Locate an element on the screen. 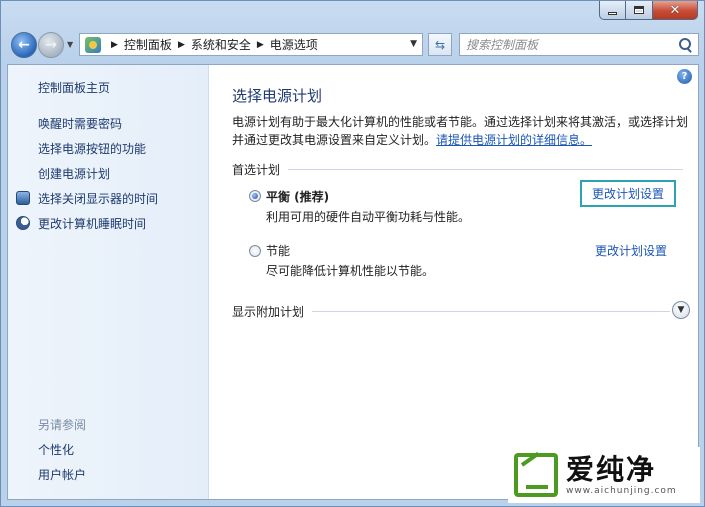  sidebar-item-sleep-time: 更改计算机睡眠时间 is located at coordinates (92, 223).